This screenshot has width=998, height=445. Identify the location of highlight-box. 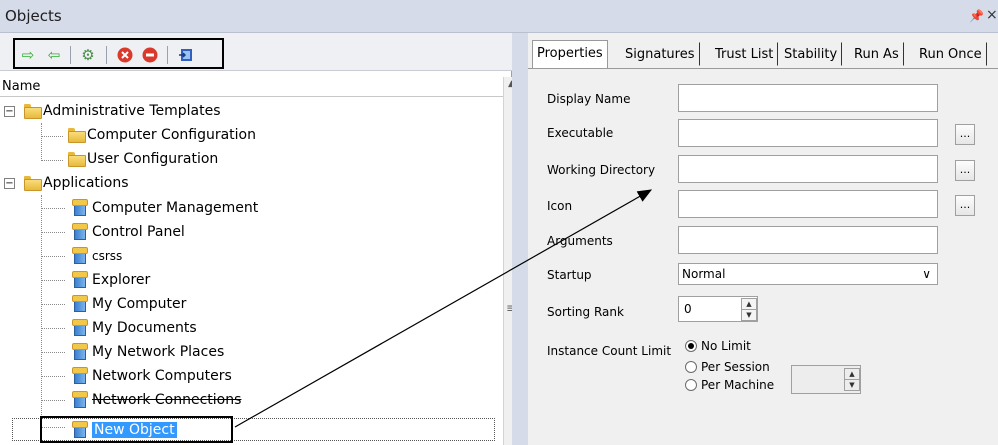
(136, 429).